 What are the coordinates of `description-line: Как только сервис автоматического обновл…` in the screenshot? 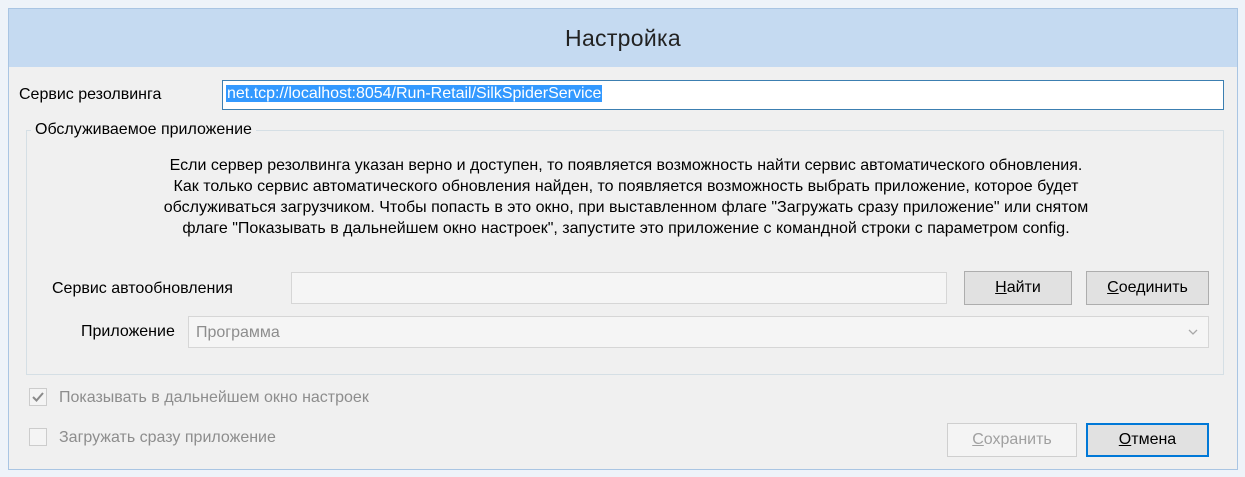 It's located at (626, 186).